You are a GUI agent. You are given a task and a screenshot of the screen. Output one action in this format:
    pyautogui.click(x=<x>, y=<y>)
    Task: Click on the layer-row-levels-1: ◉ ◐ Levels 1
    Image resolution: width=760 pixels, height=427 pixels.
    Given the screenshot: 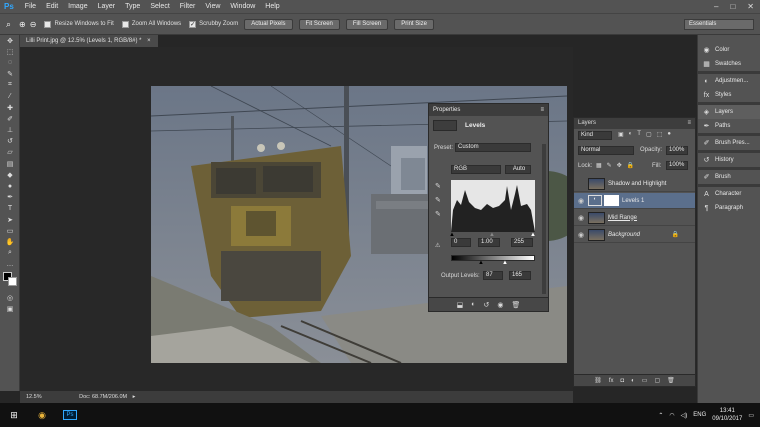 What is the action you would take?
    pyautogui.click(x=634, y=201)
    